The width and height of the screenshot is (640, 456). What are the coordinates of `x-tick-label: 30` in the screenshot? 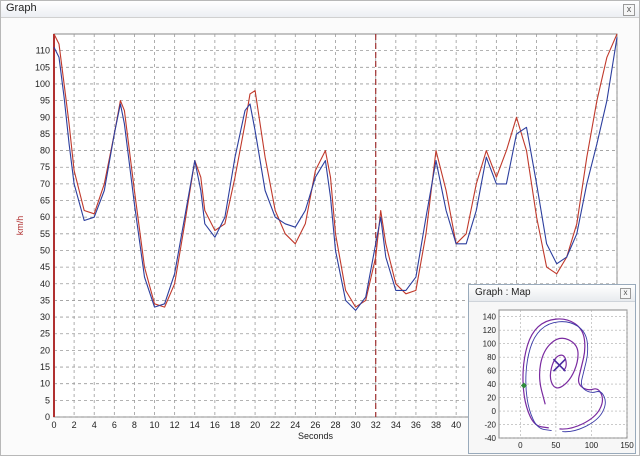 It's located at (356, 425).